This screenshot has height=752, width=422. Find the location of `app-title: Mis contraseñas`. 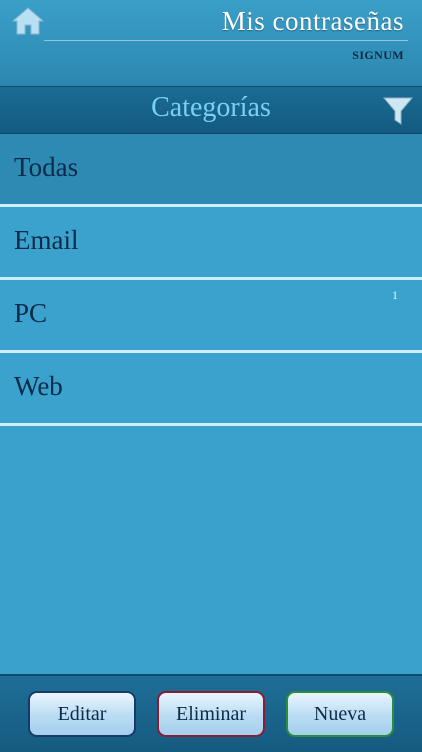

app-title: Mis contraseñas is located at coordinates (312, 21).